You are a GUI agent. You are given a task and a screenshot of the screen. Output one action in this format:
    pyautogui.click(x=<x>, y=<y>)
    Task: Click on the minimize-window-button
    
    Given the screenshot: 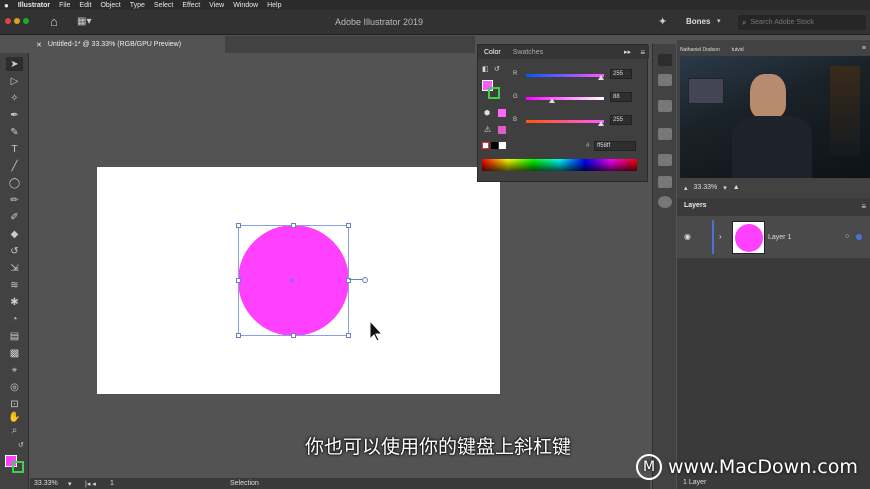 What is the action you would take?
    pyautogui.click(x=17, y=21)
    